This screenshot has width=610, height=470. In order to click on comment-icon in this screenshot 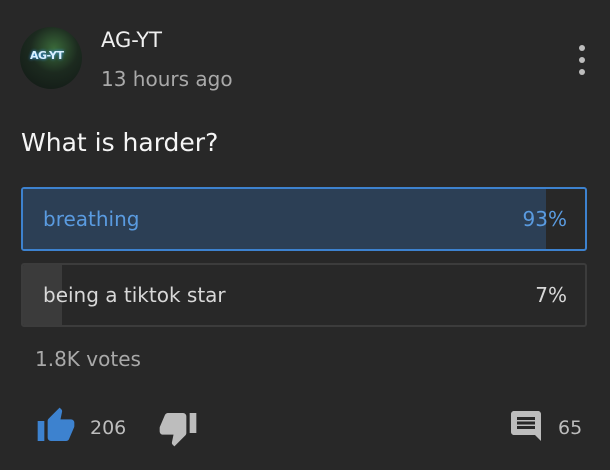, I will do `click(526, 426)`.